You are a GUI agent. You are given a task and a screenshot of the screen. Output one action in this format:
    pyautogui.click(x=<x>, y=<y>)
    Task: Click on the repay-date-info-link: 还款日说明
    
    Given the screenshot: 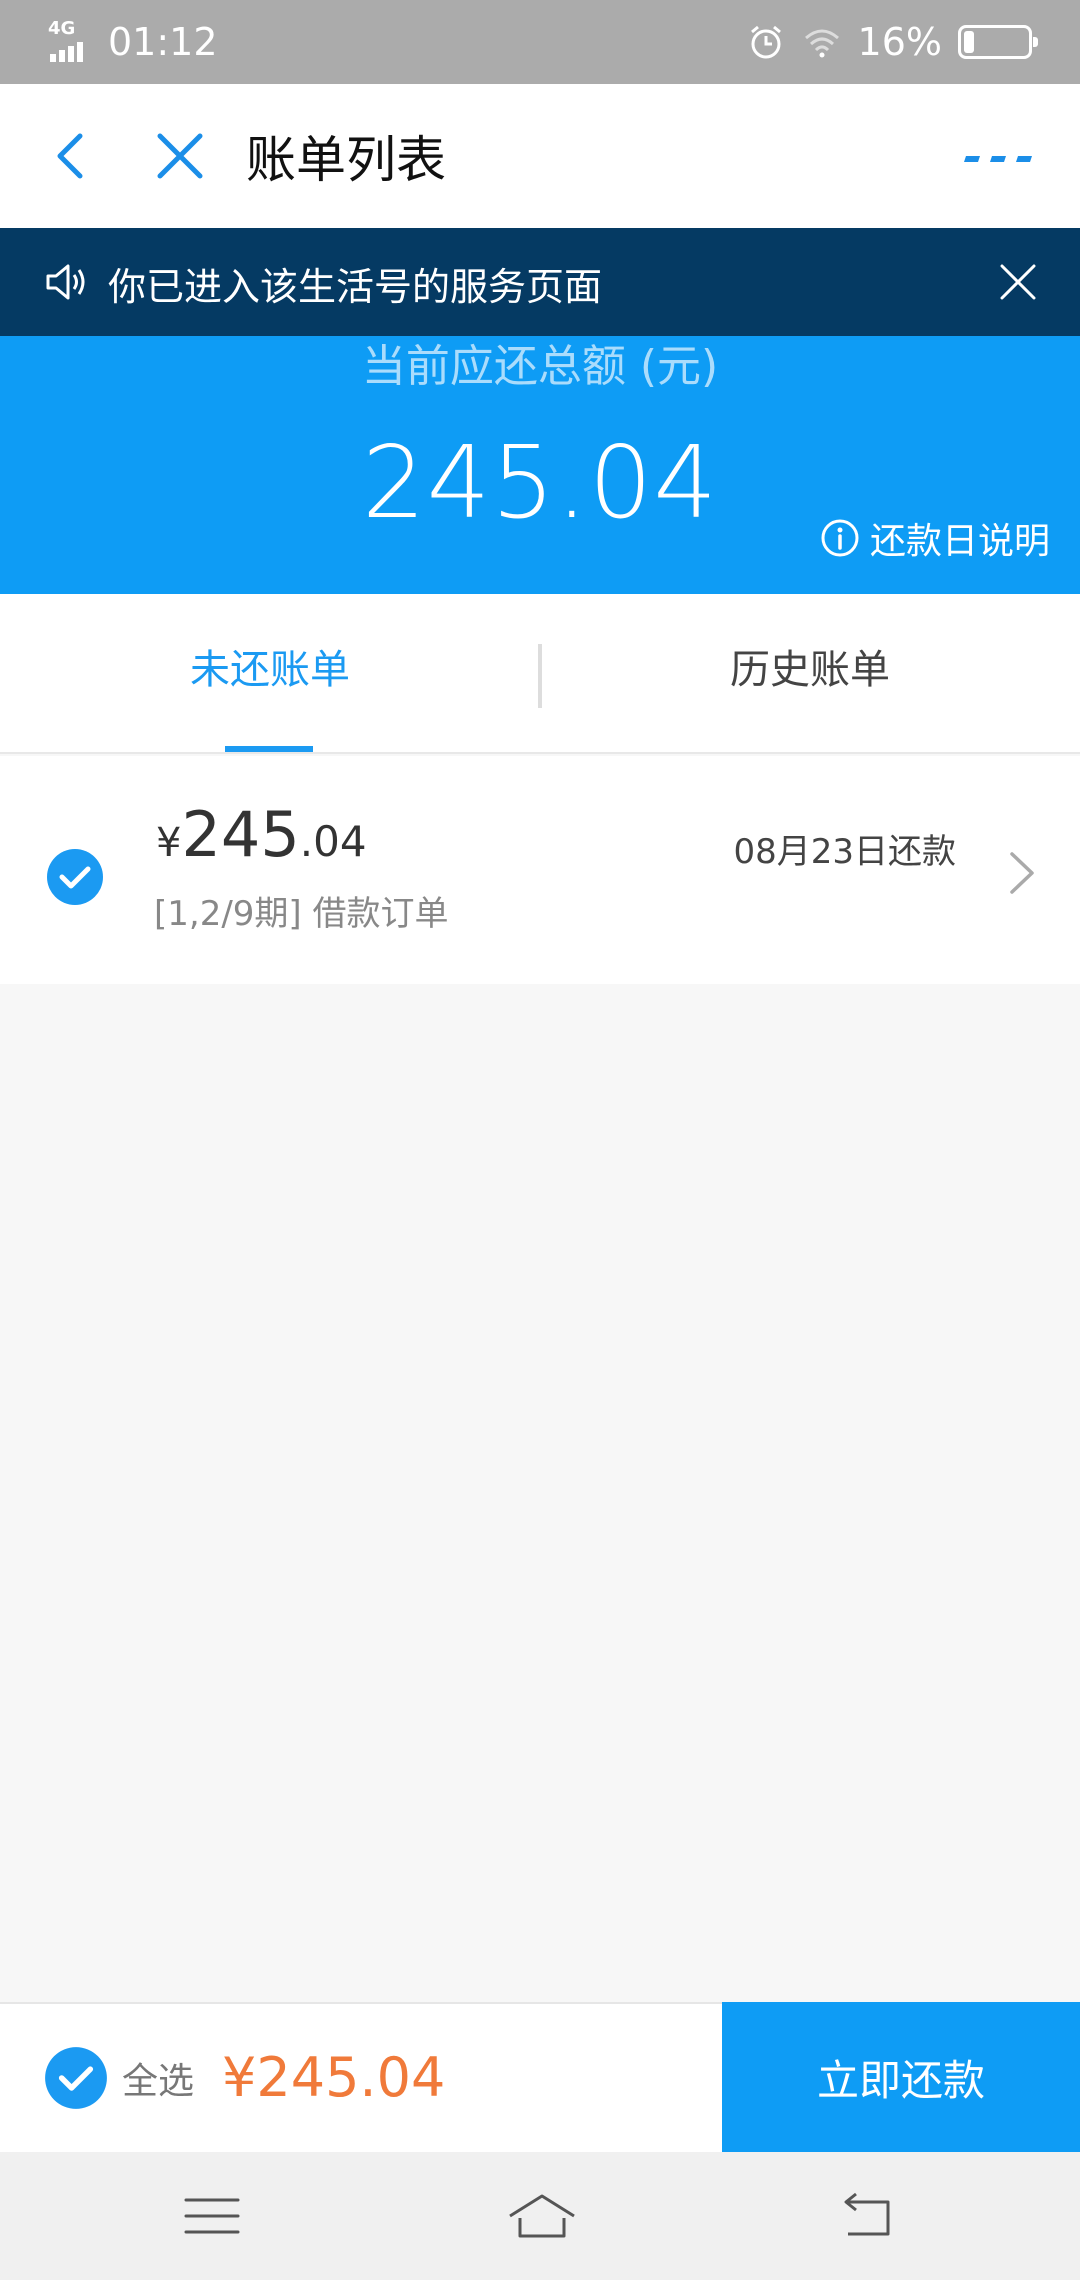 What is the action you would take?
    pyautogui.click(x=935, y=538)
    